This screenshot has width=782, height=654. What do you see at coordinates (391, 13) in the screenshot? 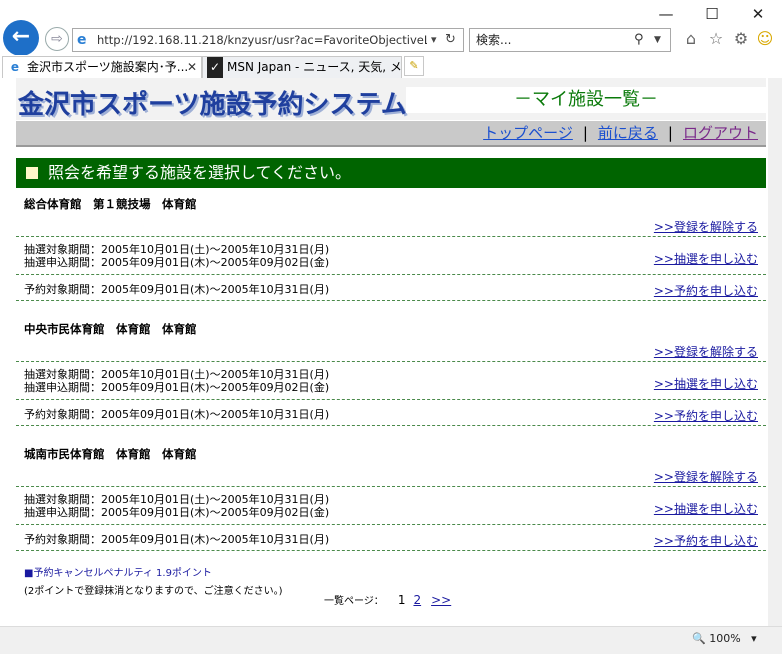
I see `window-titlebar: — ☐ ✕` at bounding box center [391, 13].